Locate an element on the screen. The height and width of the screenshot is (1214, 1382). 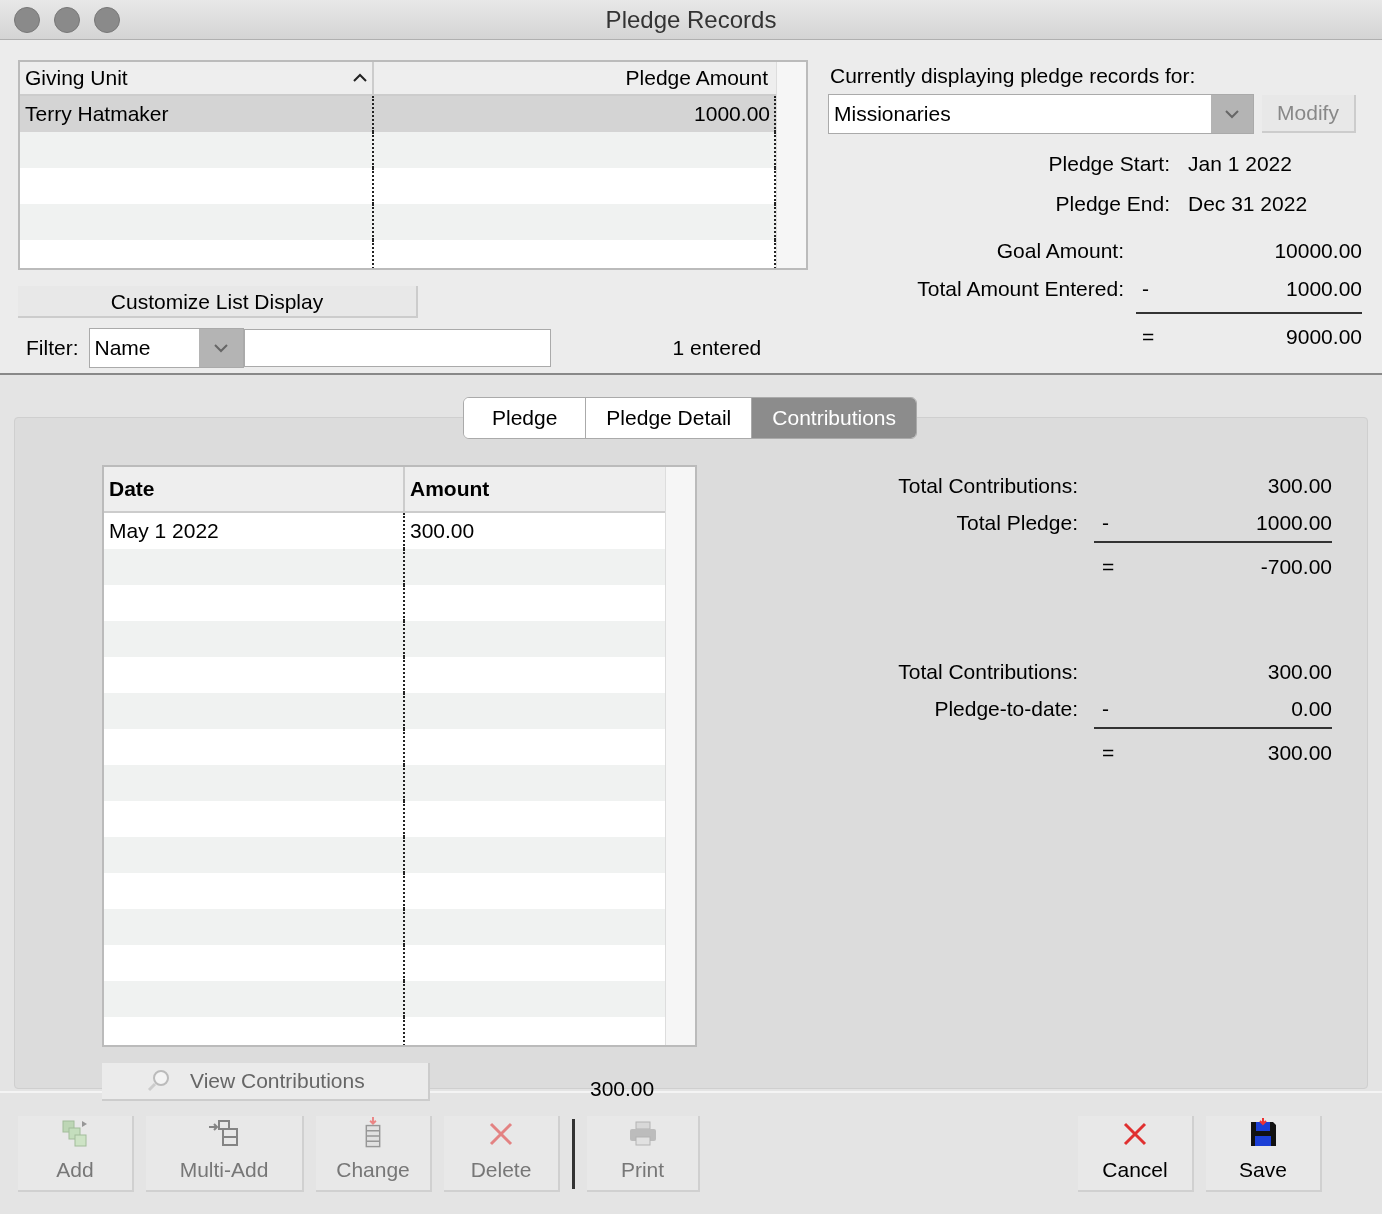
column-header: Amount is located at coordinates (535, 489).